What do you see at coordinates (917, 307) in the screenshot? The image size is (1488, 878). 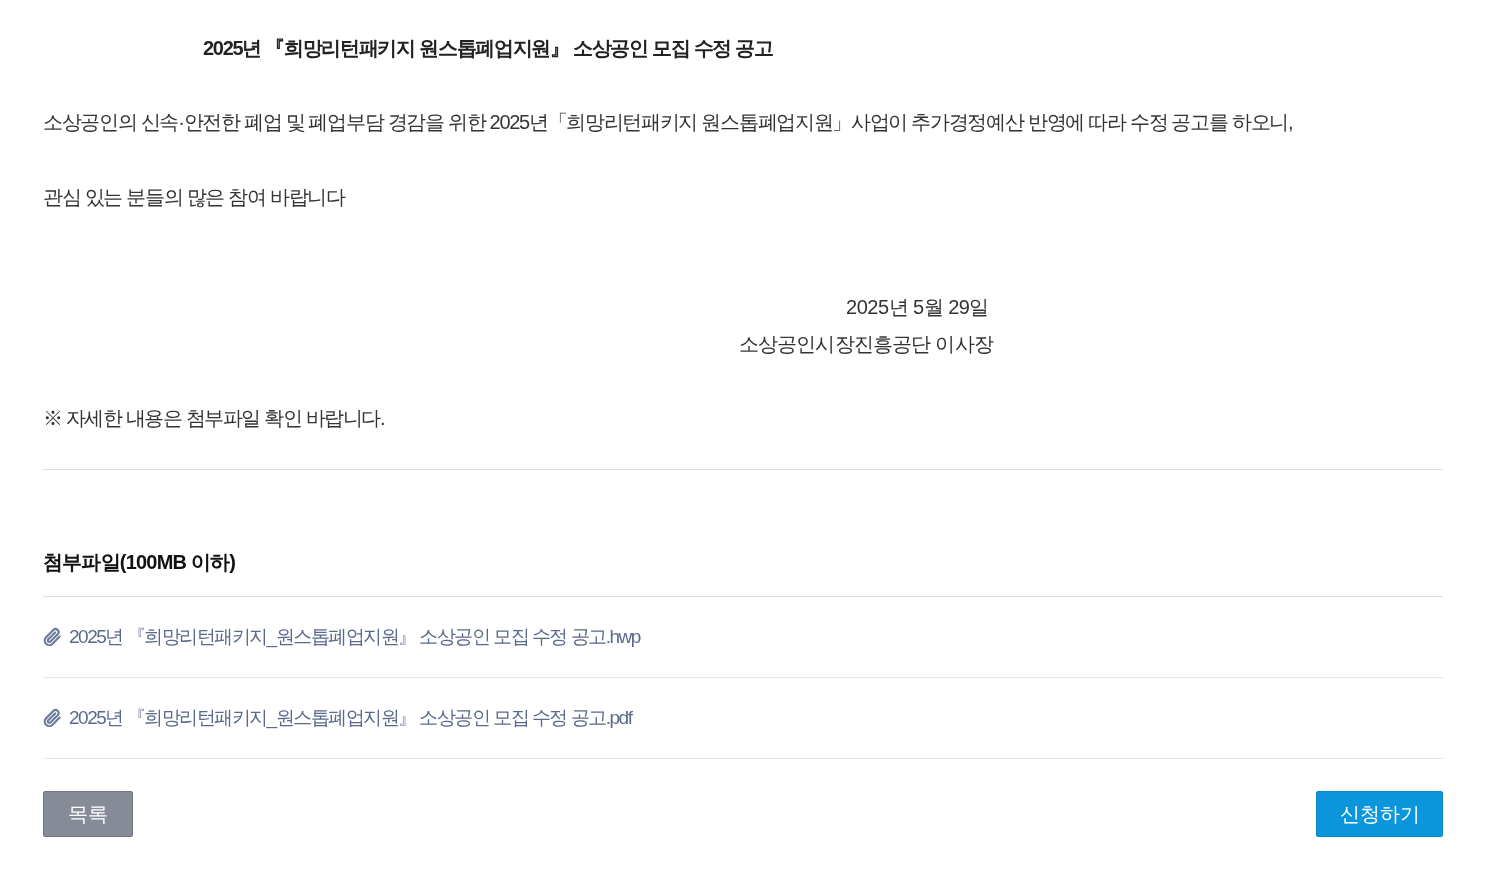 I see `notice-date: 2025년 5월 29일` at bounding box center [917, 307].